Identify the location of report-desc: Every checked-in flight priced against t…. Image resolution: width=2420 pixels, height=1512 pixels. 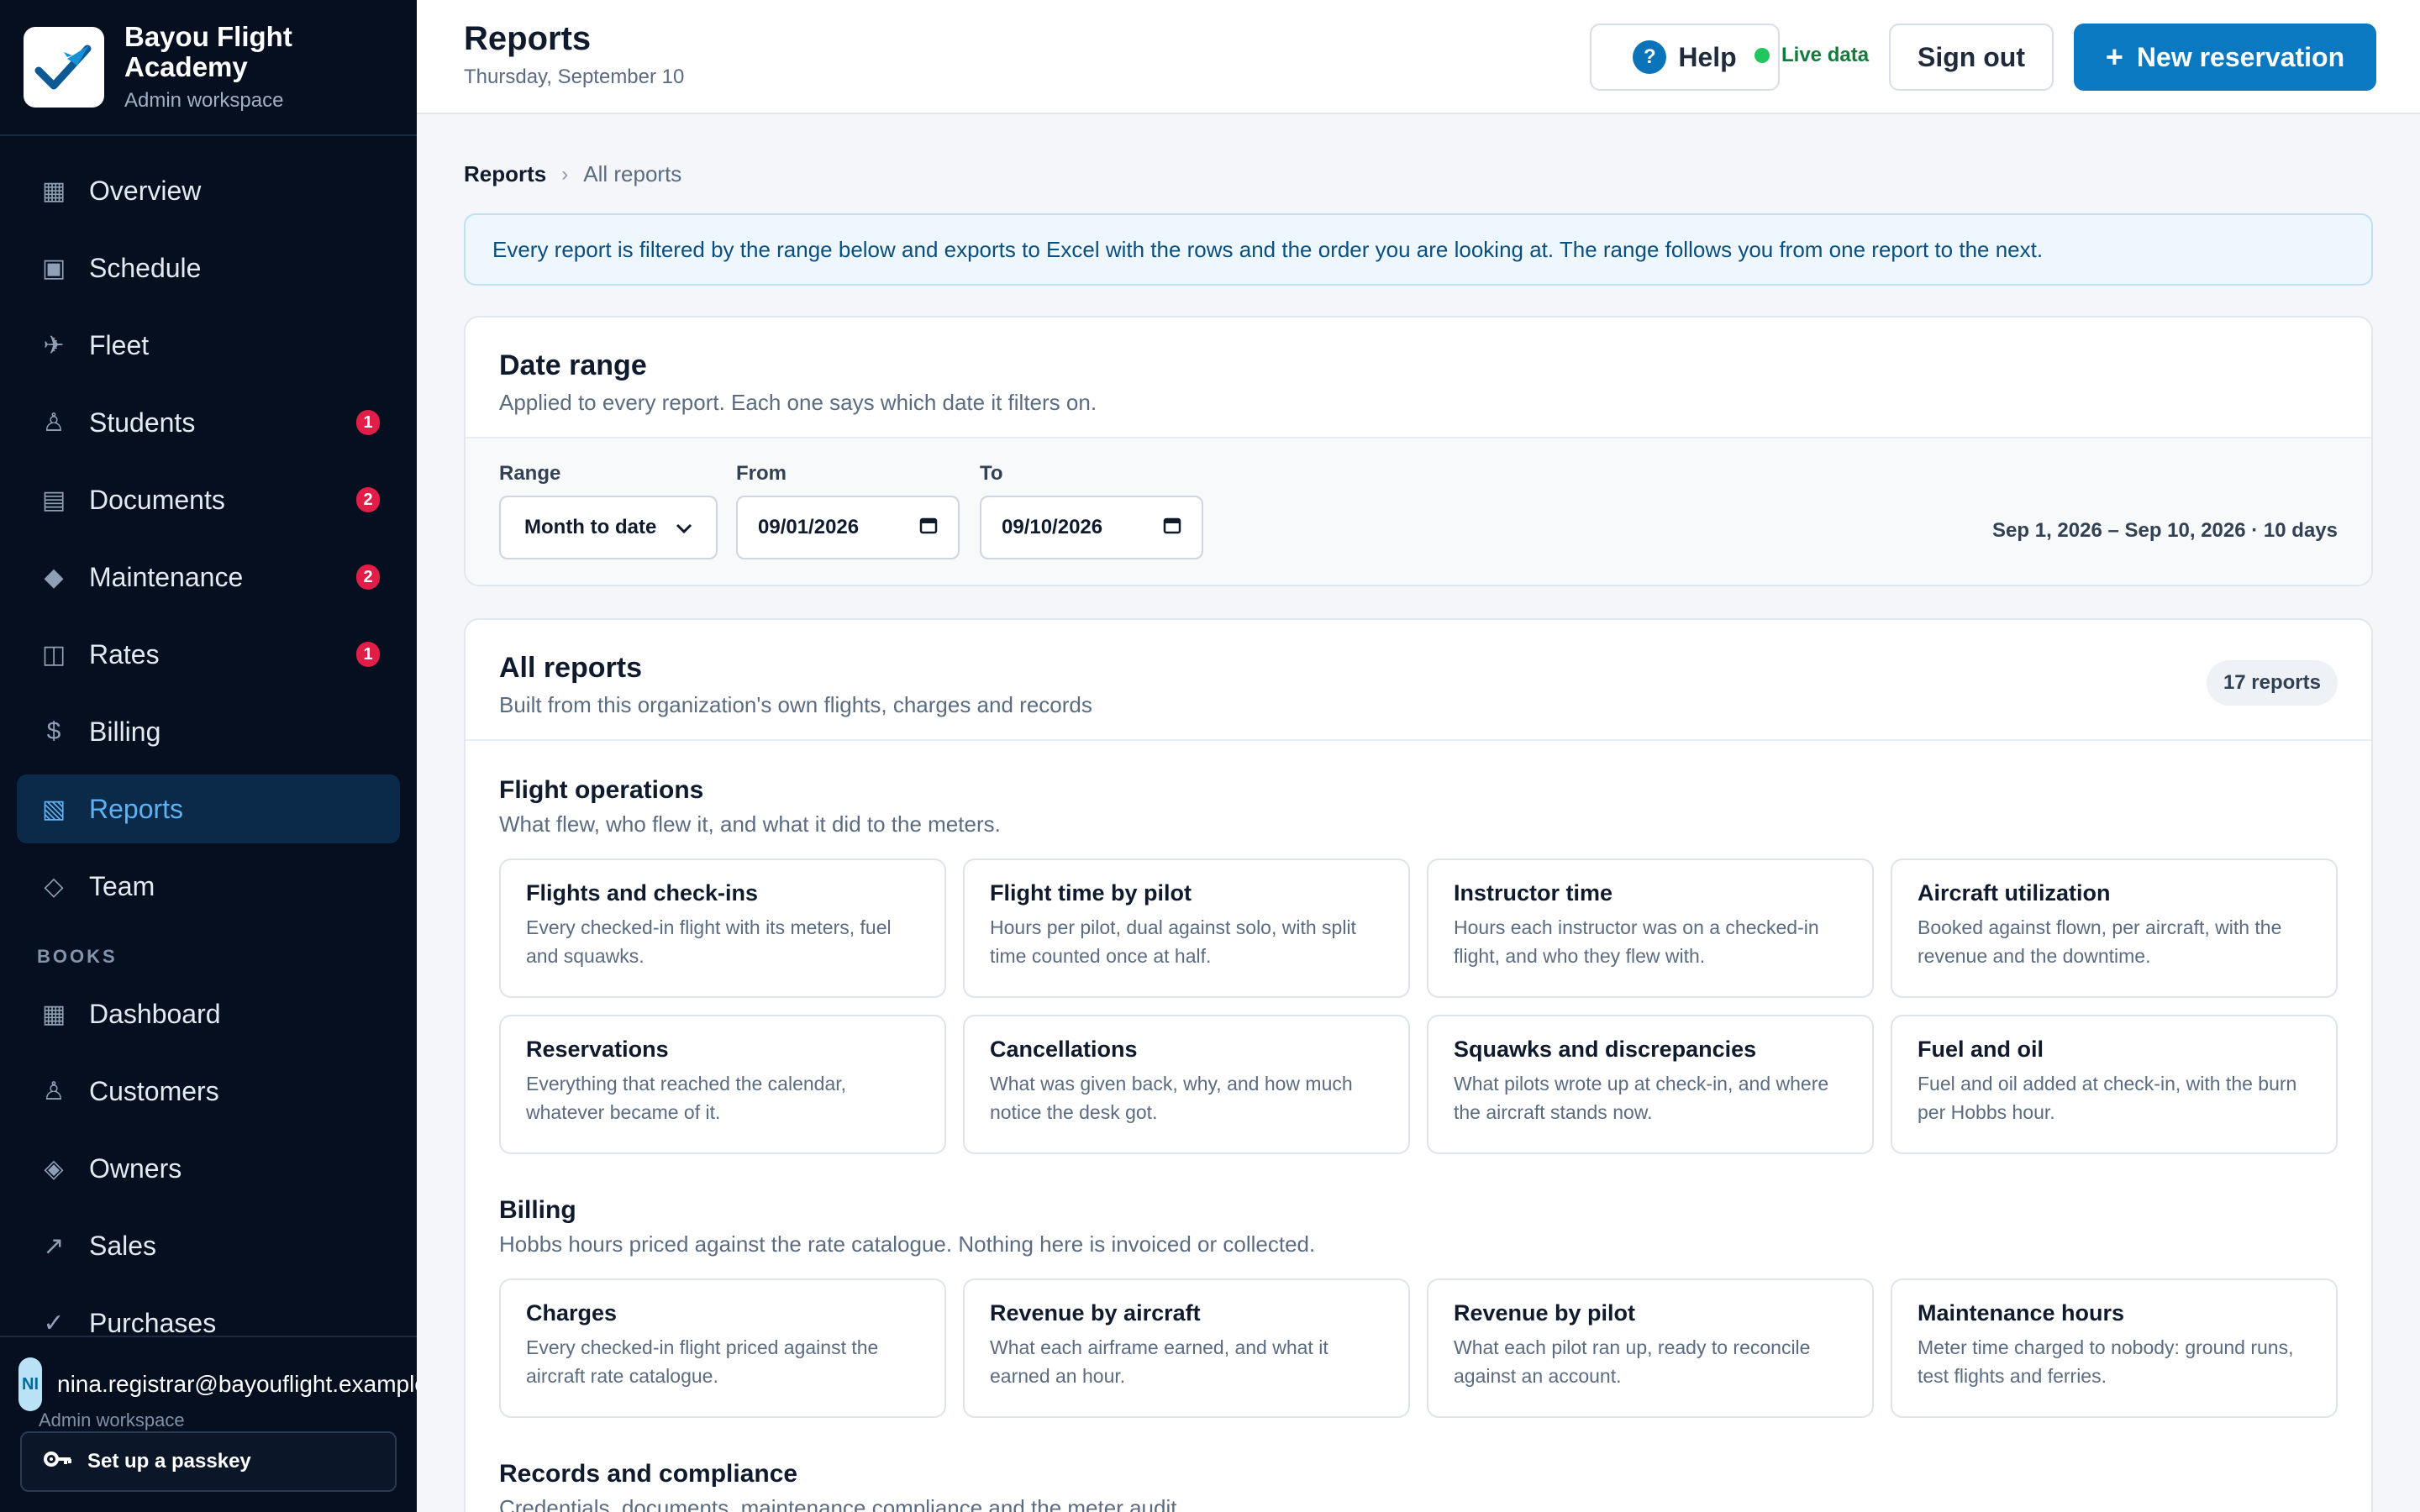
(703, 1361).